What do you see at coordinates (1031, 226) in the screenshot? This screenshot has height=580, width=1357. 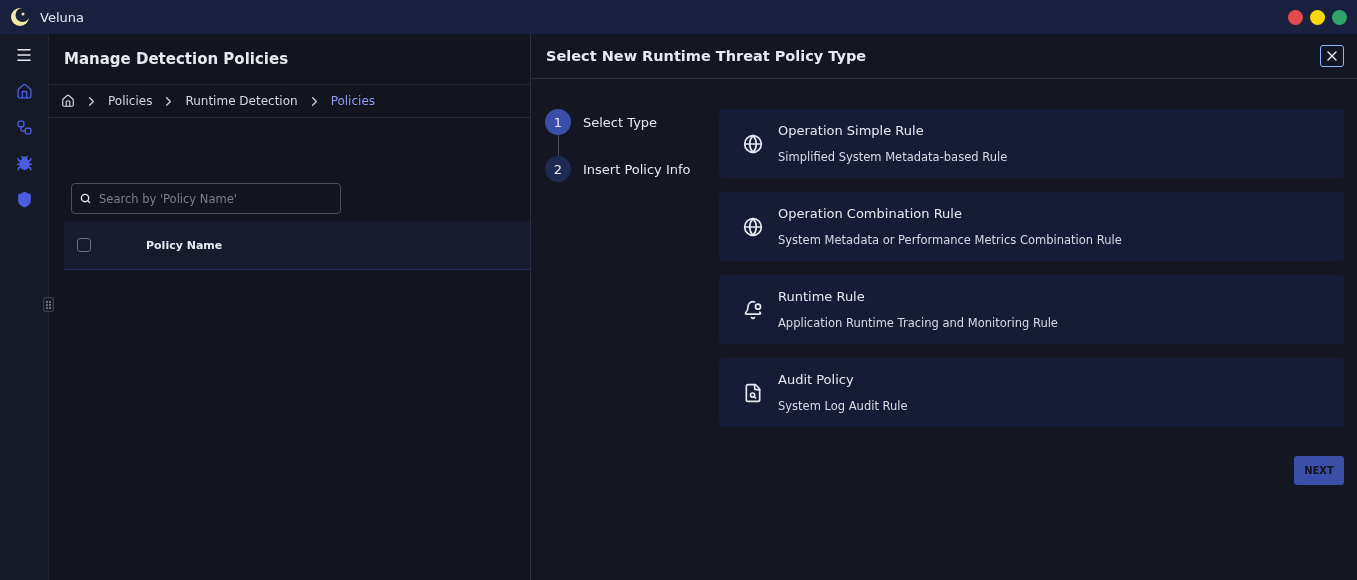 I see `policy-type-card: Operation Combination Rule System Metadata or Performance Metrics Combination Rule` at bounding box center [1031, 226].